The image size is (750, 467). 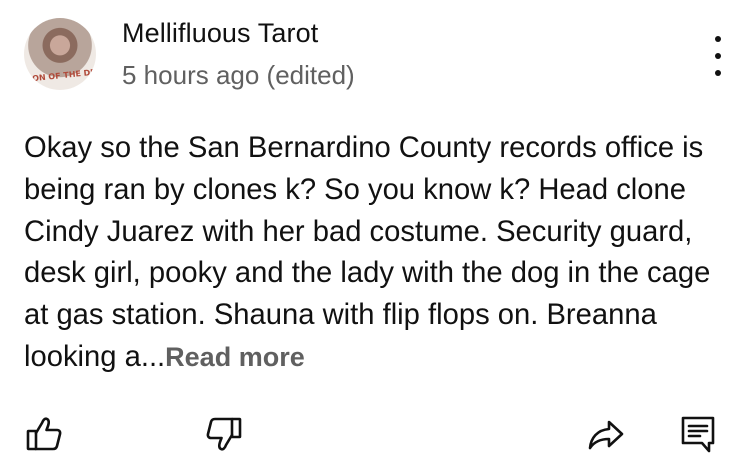 I want to click on thumbs-up-icon, so click(x=44, y=434).